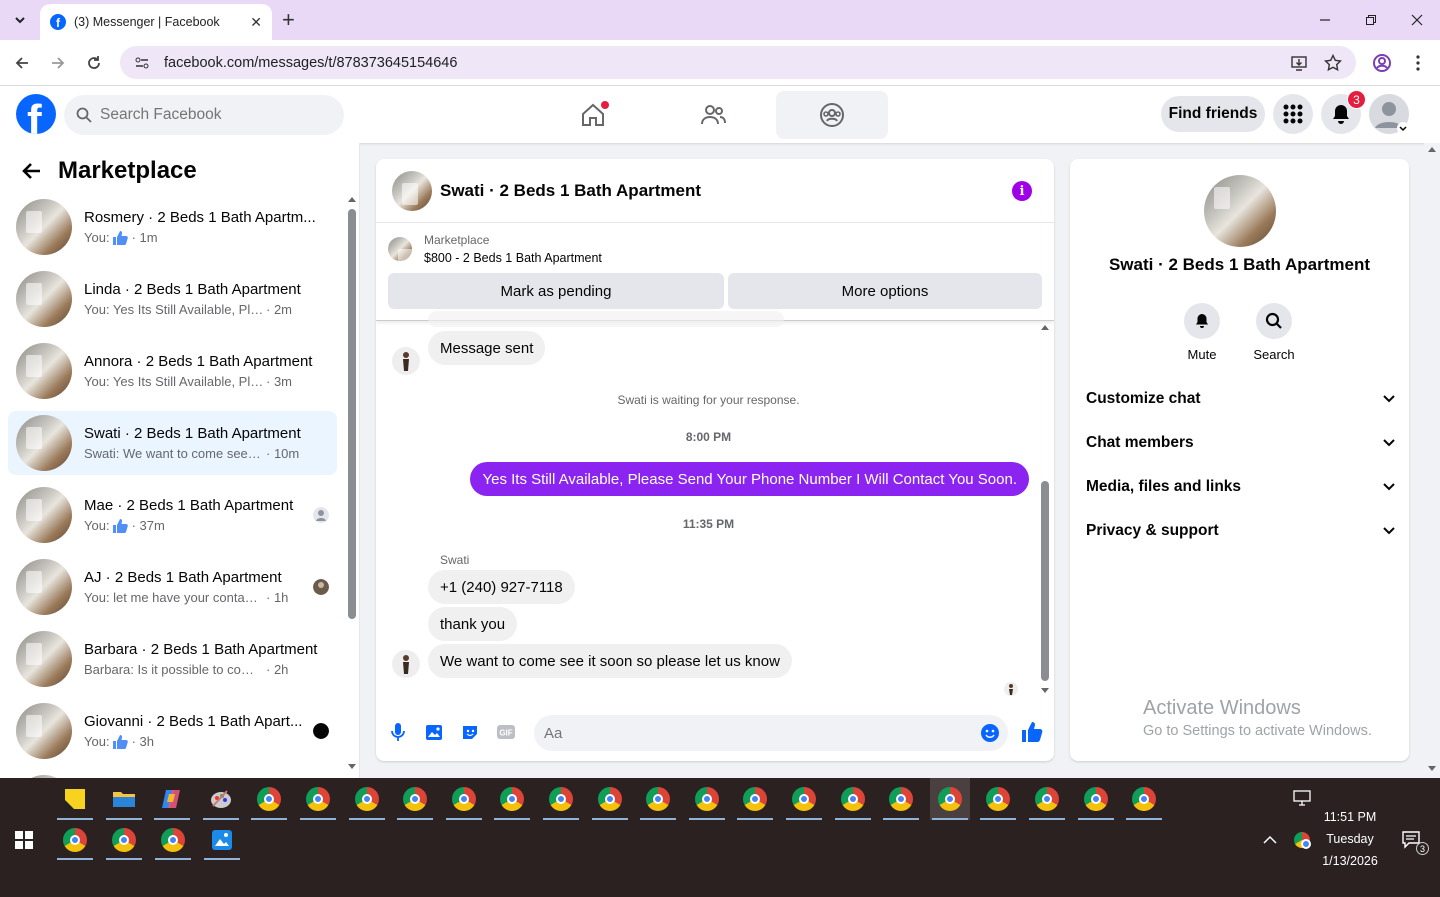 The height and width of the screenshot is (897, 1440). I want to click on page-scrollbar, so click(1432, 460).